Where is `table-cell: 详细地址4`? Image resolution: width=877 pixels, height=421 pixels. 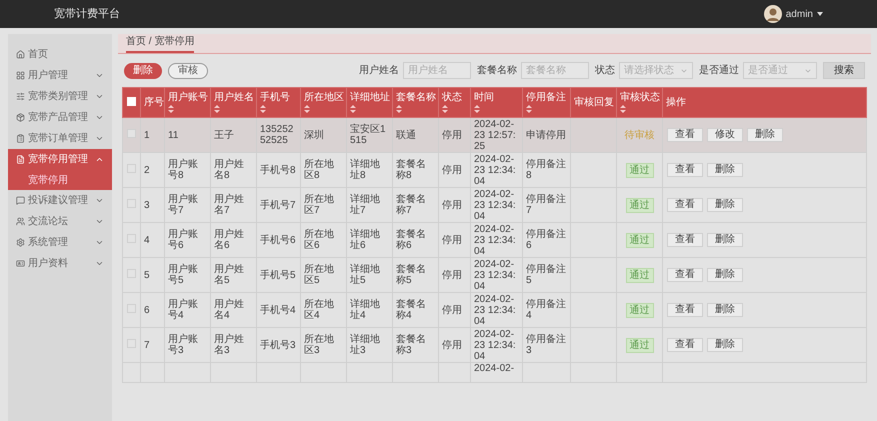 table-cell: 详细地址4 is located at coordinates (365, 310).